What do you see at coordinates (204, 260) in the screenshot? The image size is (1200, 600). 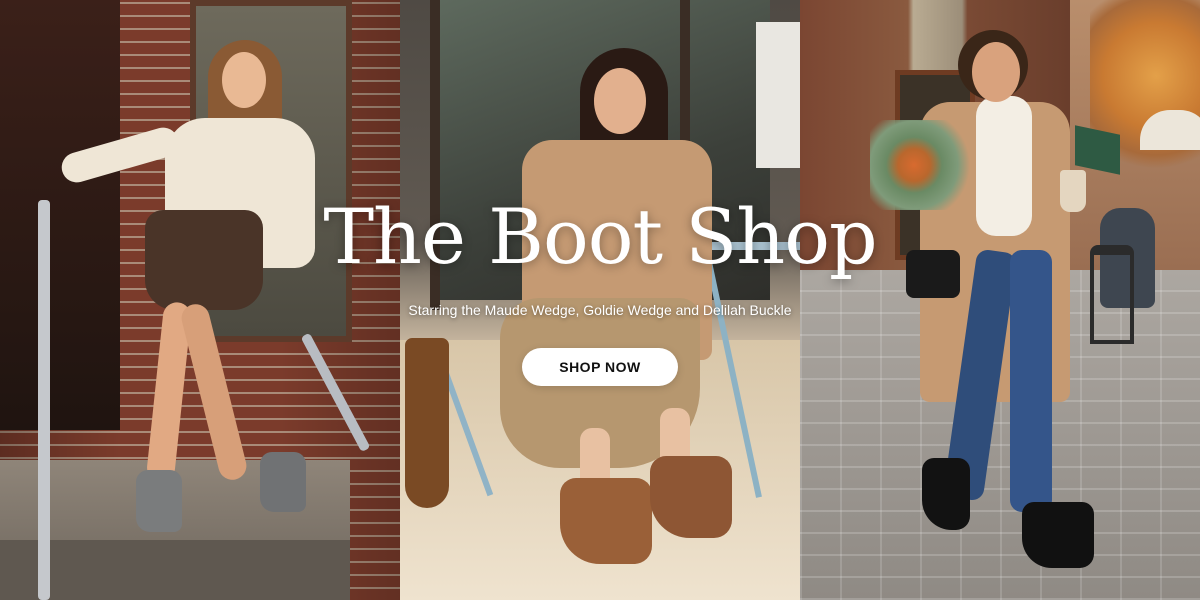 I see `leather-skirt` at bounding box center [204, 260].